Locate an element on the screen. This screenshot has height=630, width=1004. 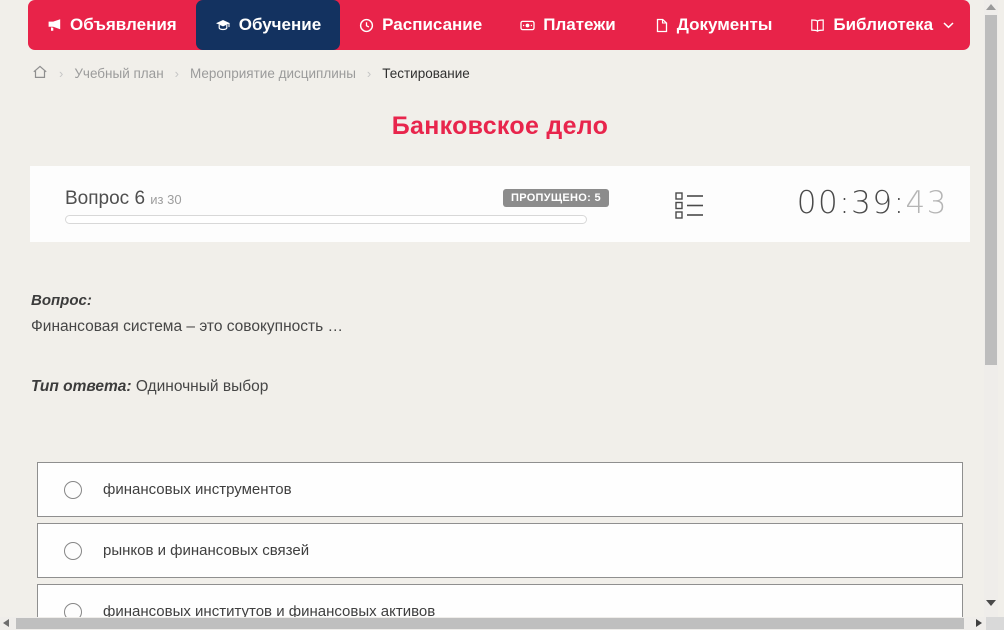
horizontal-scrollbar is located at coordinates (493, 623).